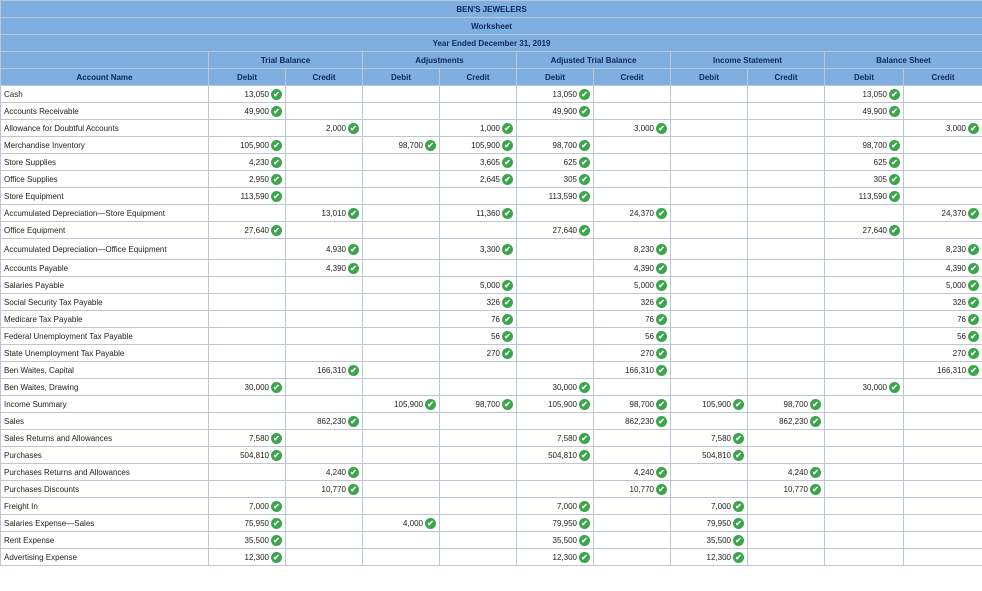  What do you see at coordinates (555, 523) in the screenshot?
I see `amount-cell: 79,950 ✔` at bounding box center [555, 523].